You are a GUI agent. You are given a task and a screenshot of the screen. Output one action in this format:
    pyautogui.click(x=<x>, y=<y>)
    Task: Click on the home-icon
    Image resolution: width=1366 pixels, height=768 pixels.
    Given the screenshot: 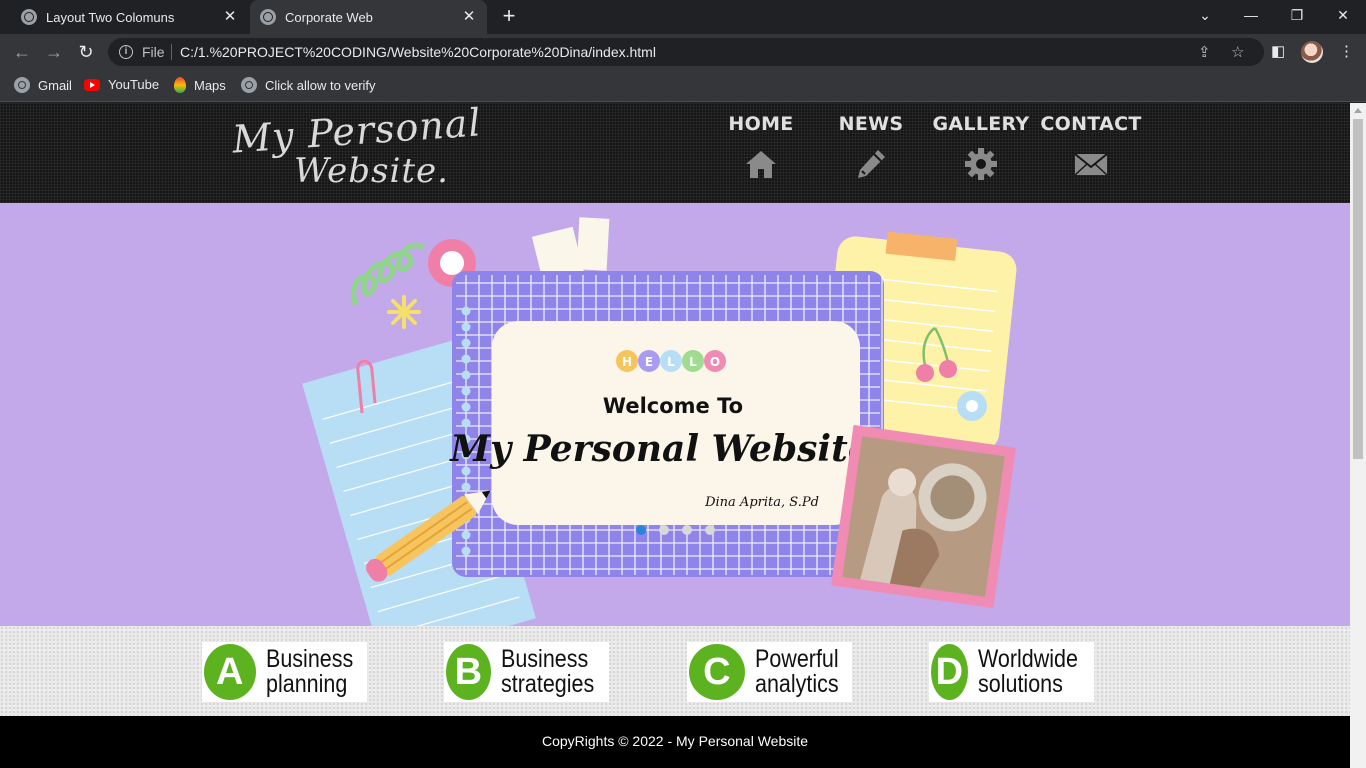 What is the action you would take?
    pyautogui.click(x=761, y=164)
    